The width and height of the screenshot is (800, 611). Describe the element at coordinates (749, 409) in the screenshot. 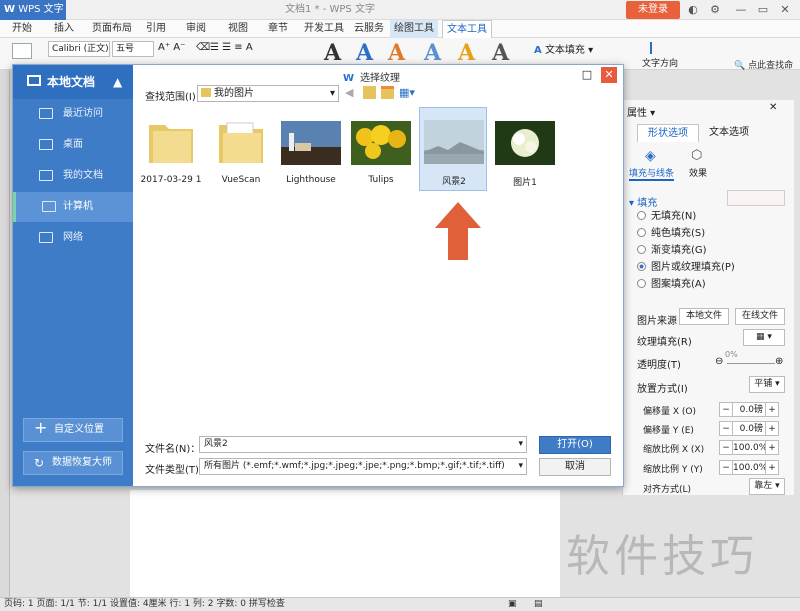

I see `offset-x-stepper: −0.0磅 +` at that location.